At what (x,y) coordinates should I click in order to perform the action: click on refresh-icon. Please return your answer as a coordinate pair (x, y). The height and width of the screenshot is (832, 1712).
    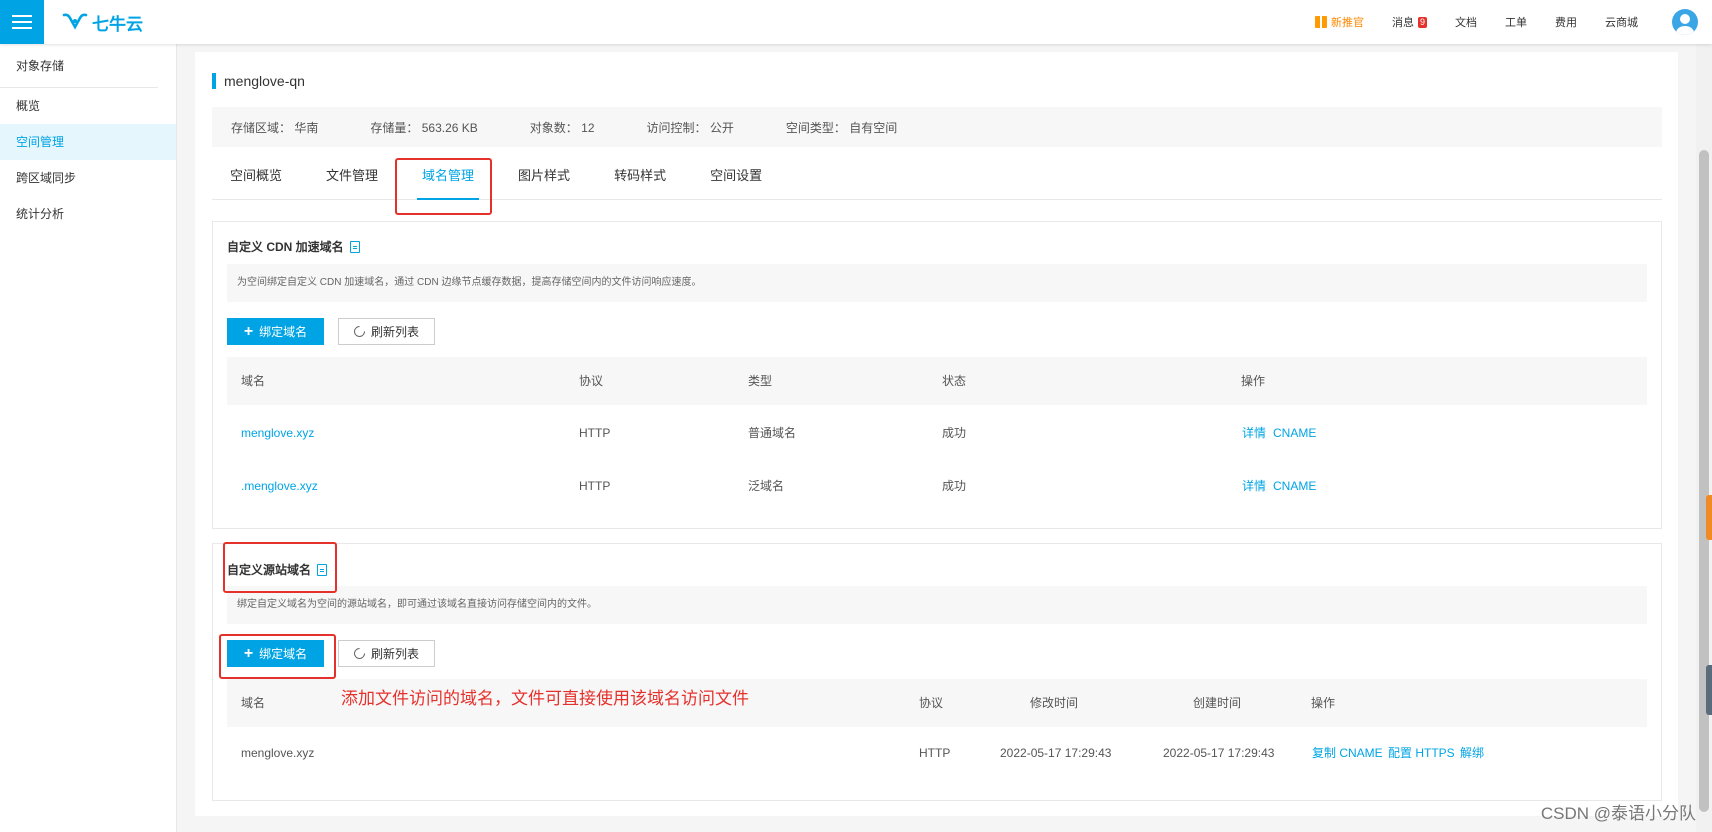
    Looking at the image, I should click on (359, 331).